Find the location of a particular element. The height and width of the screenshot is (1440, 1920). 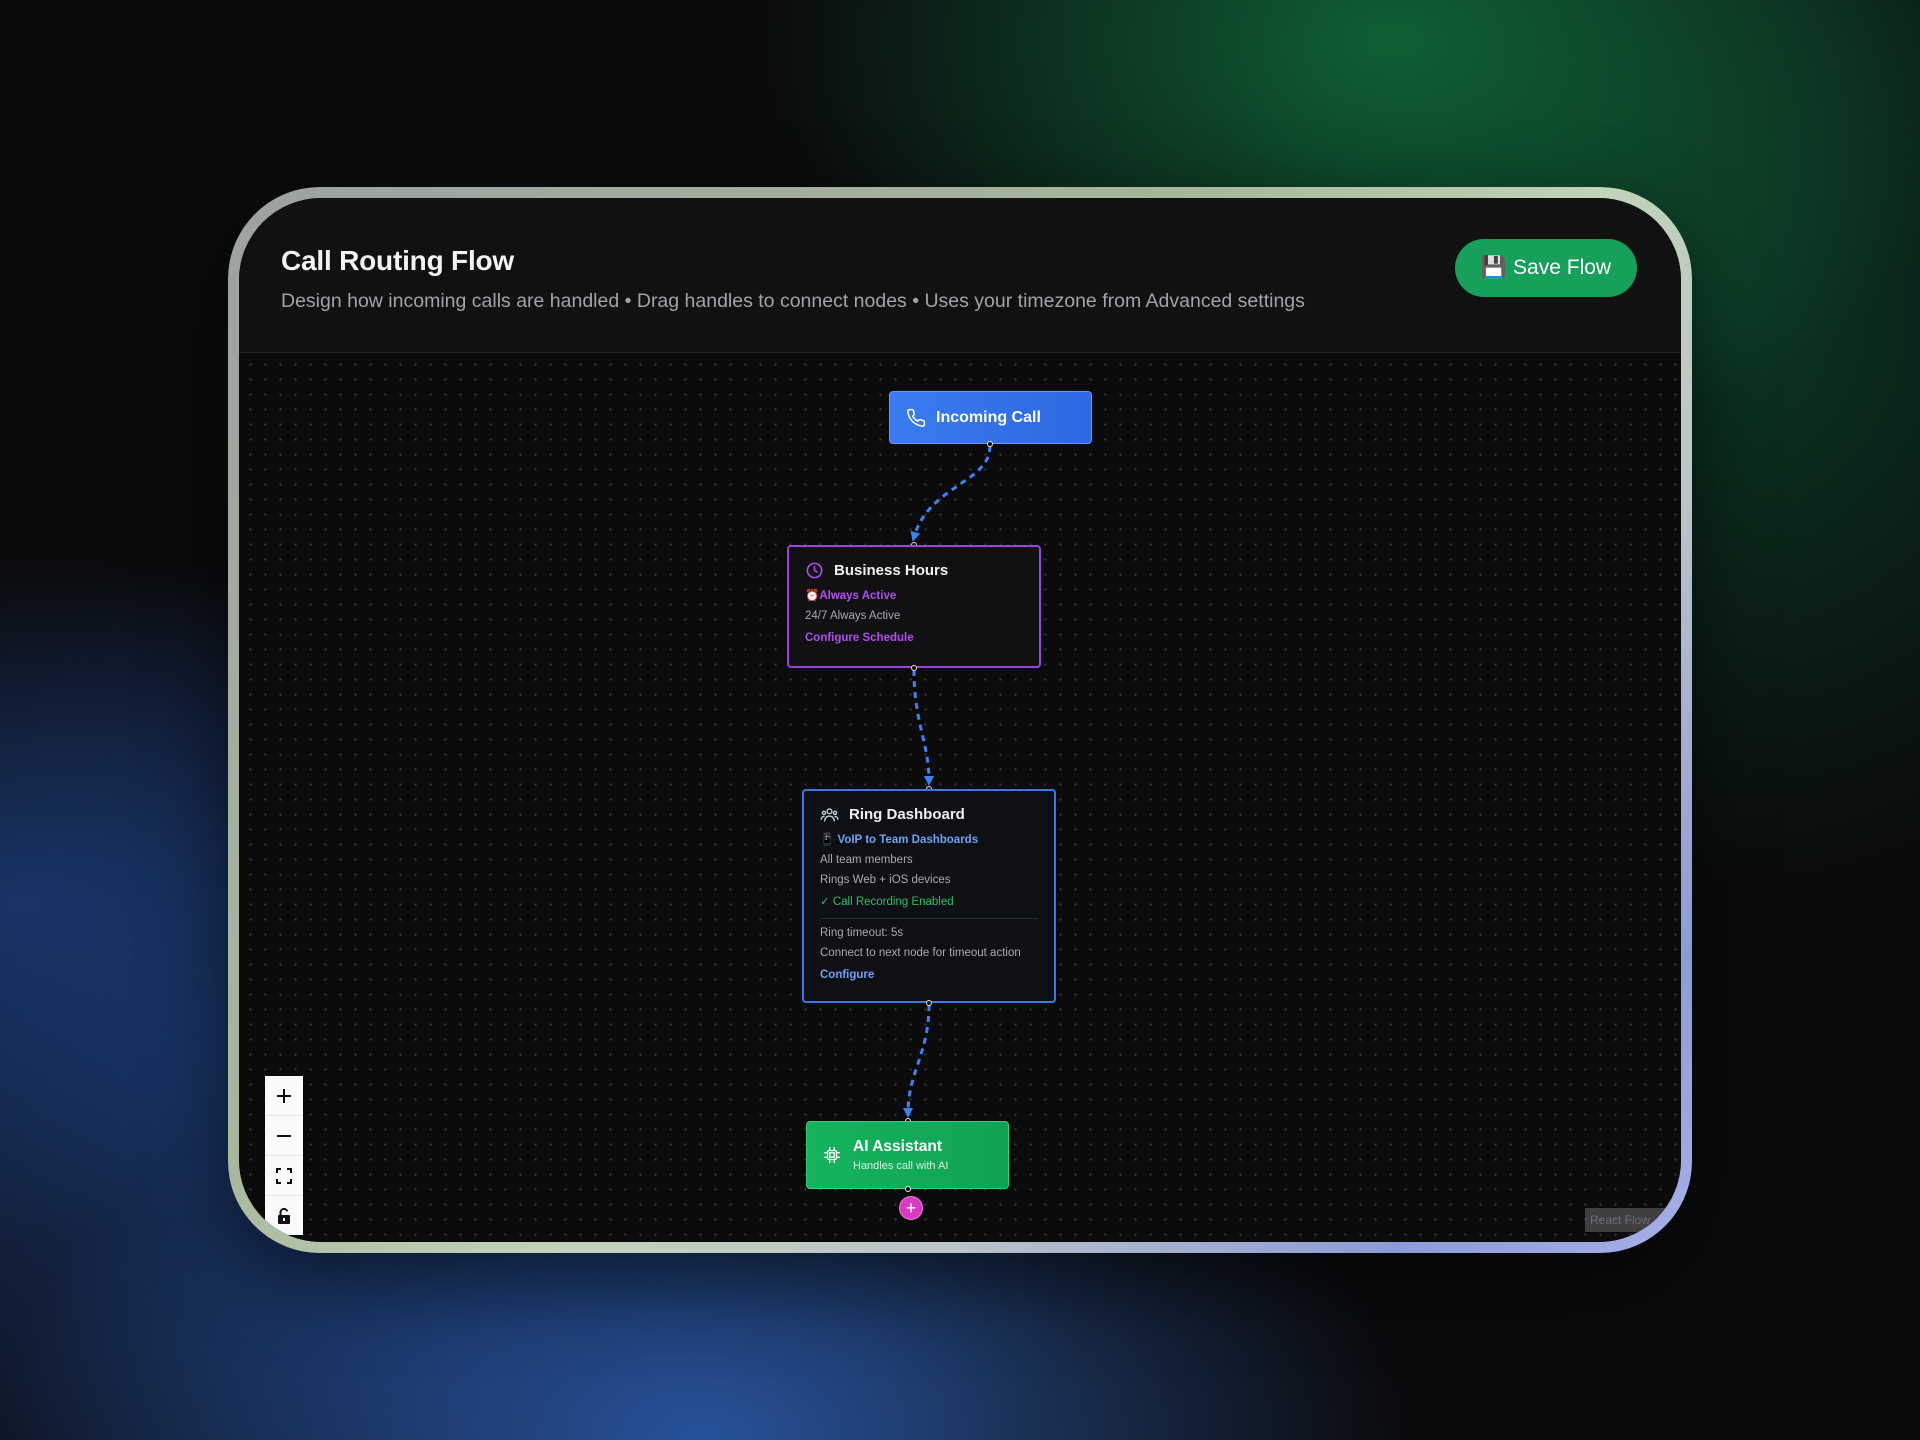

ring-mode: 📱 VoIP to Team Dashboards is located at coordinates (899, 840).